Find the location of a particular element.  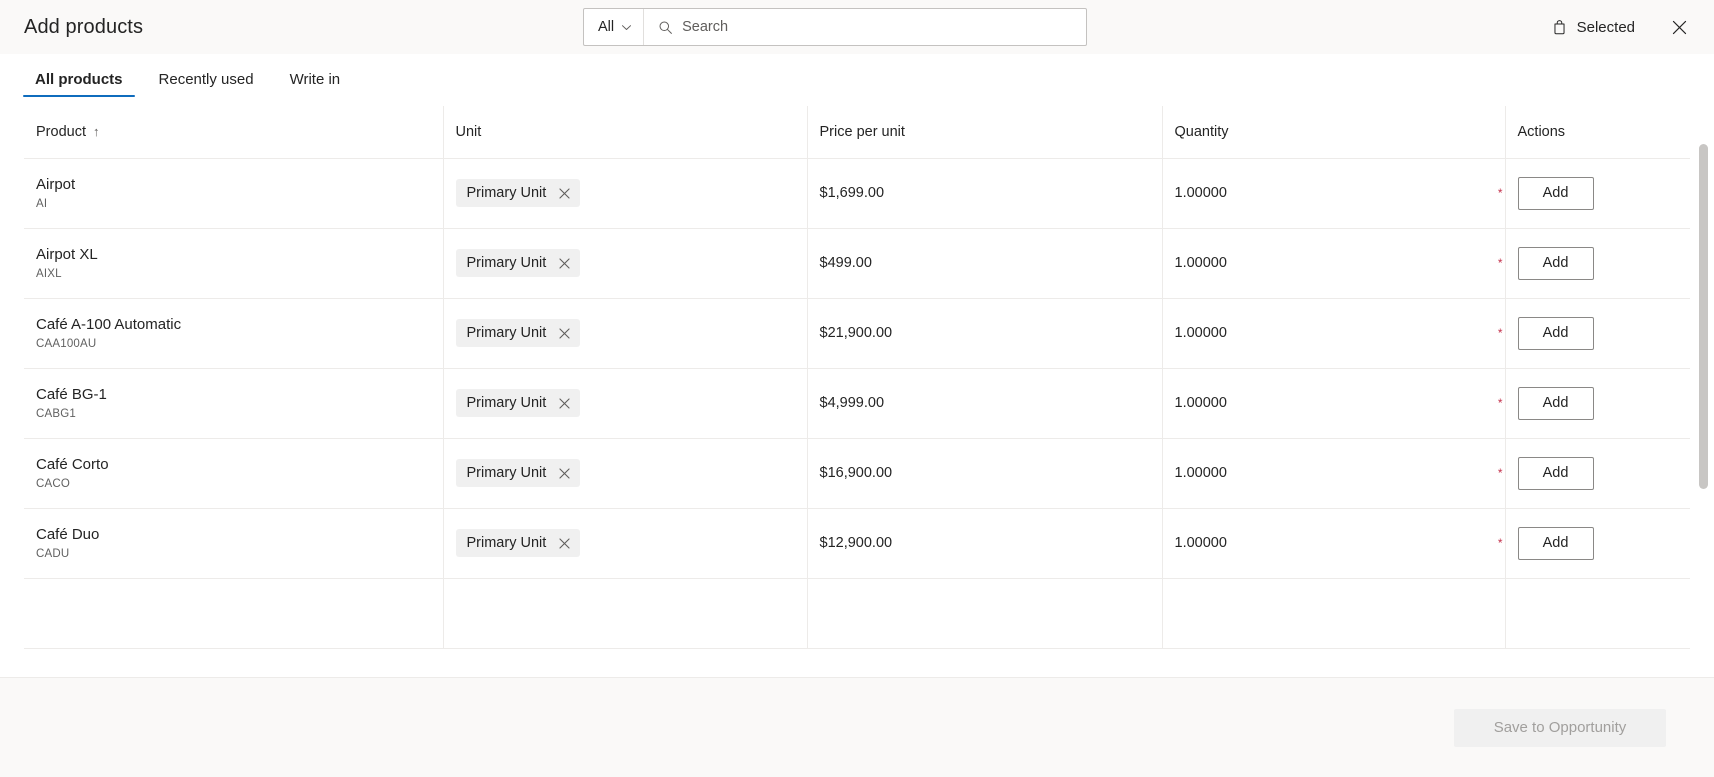

chevron-down-icon is located at coordinates (626, 27).